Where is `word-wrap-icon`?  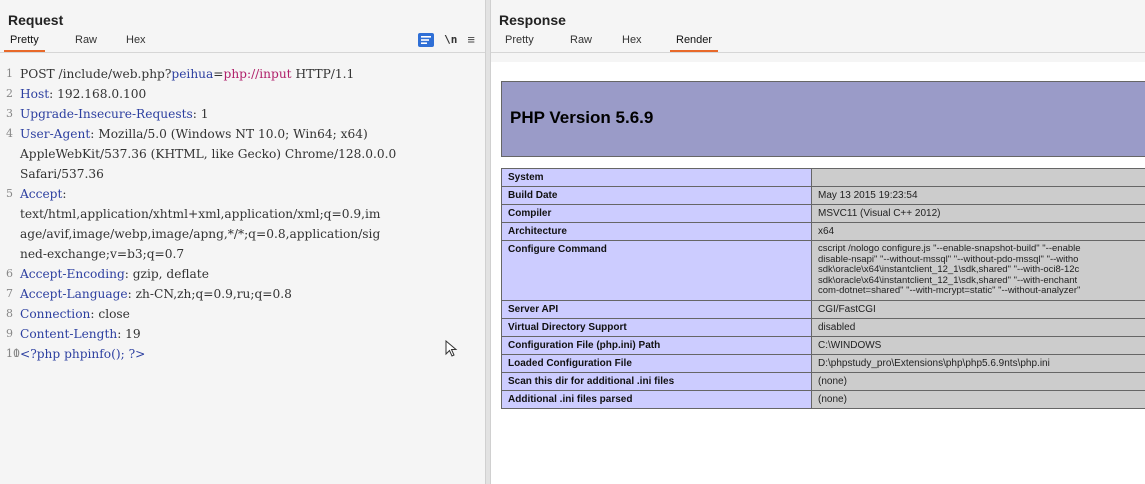
word-wrap-icon is located at coordinates (426, 39).